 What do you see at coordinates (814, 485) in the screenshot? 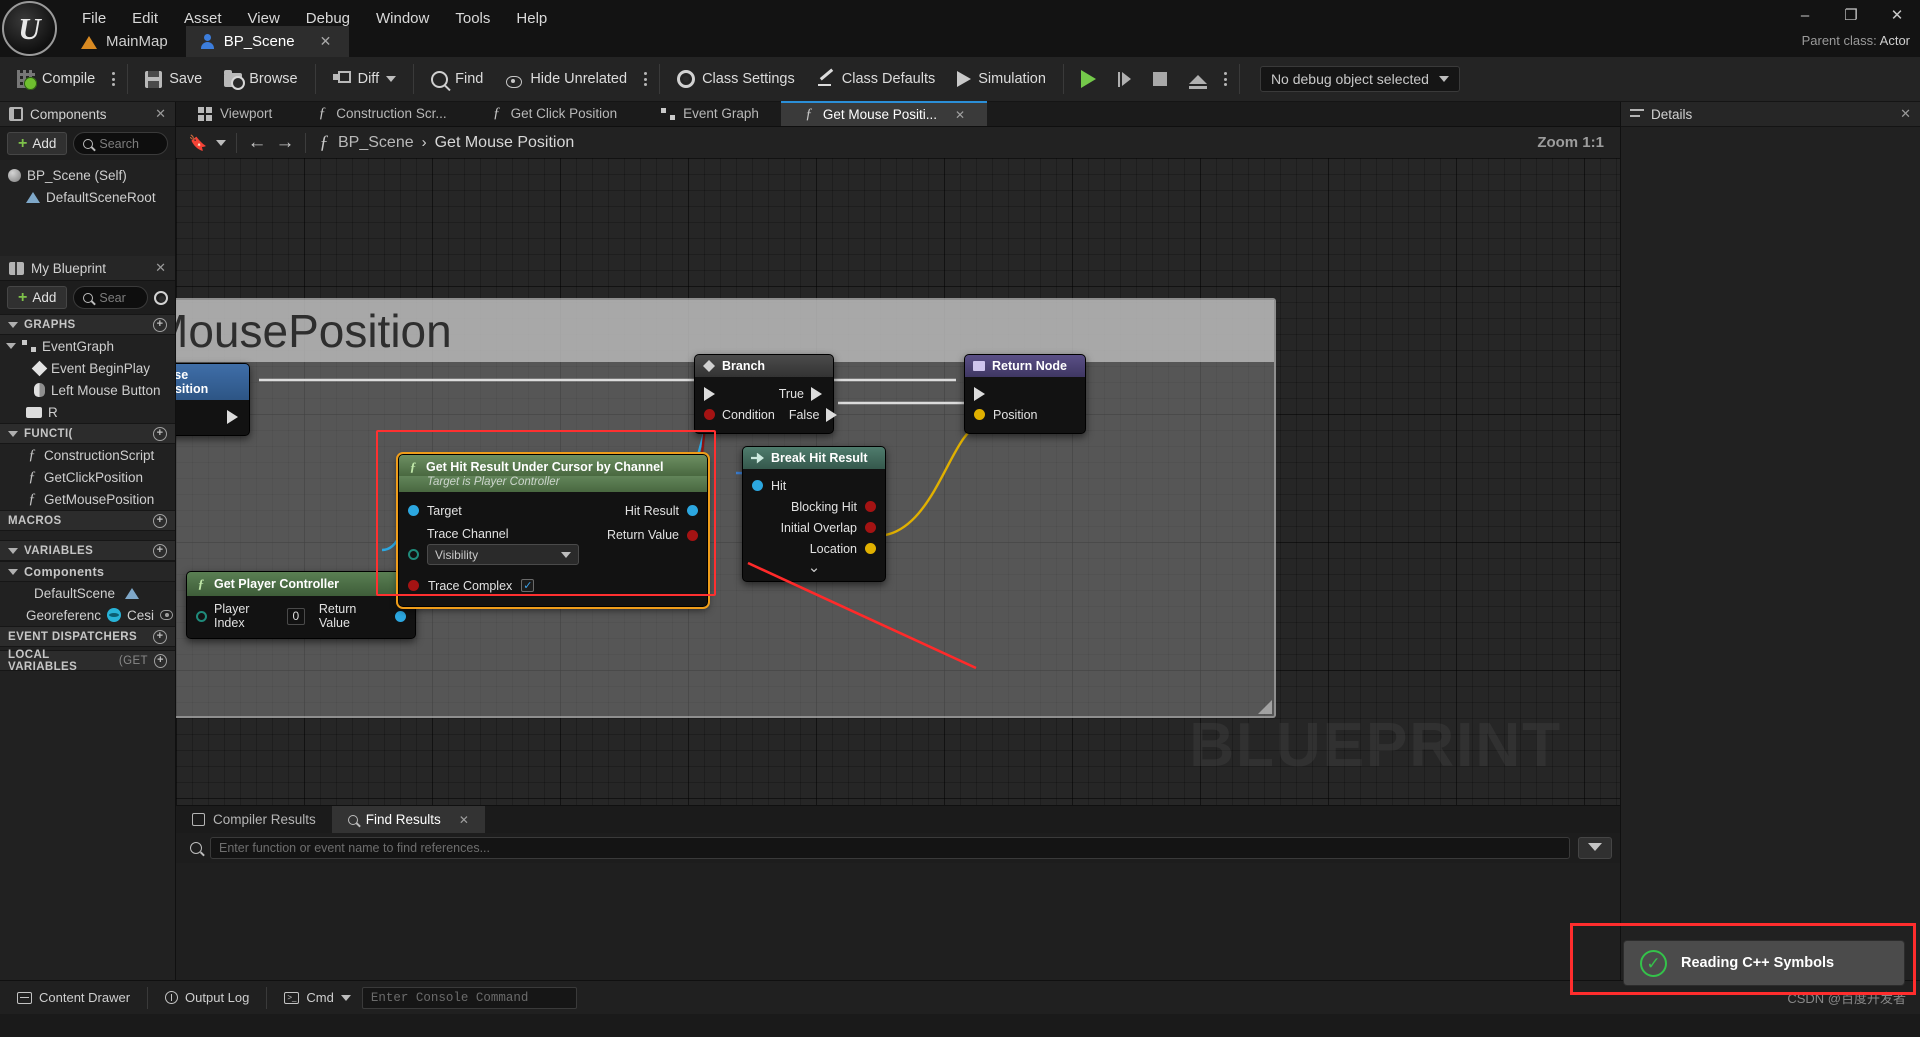
I see `node-pin-row: Hit` at bounding box center [814, 485].